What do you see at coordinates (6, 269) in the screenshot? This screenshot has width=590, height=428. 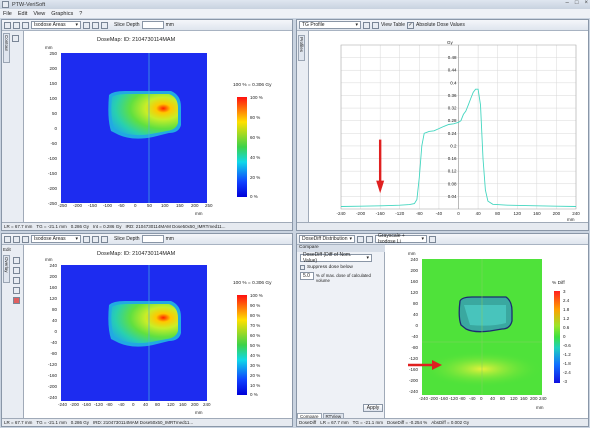 I see `tab-overlay: Overlay` at bounding box center [6, 269].